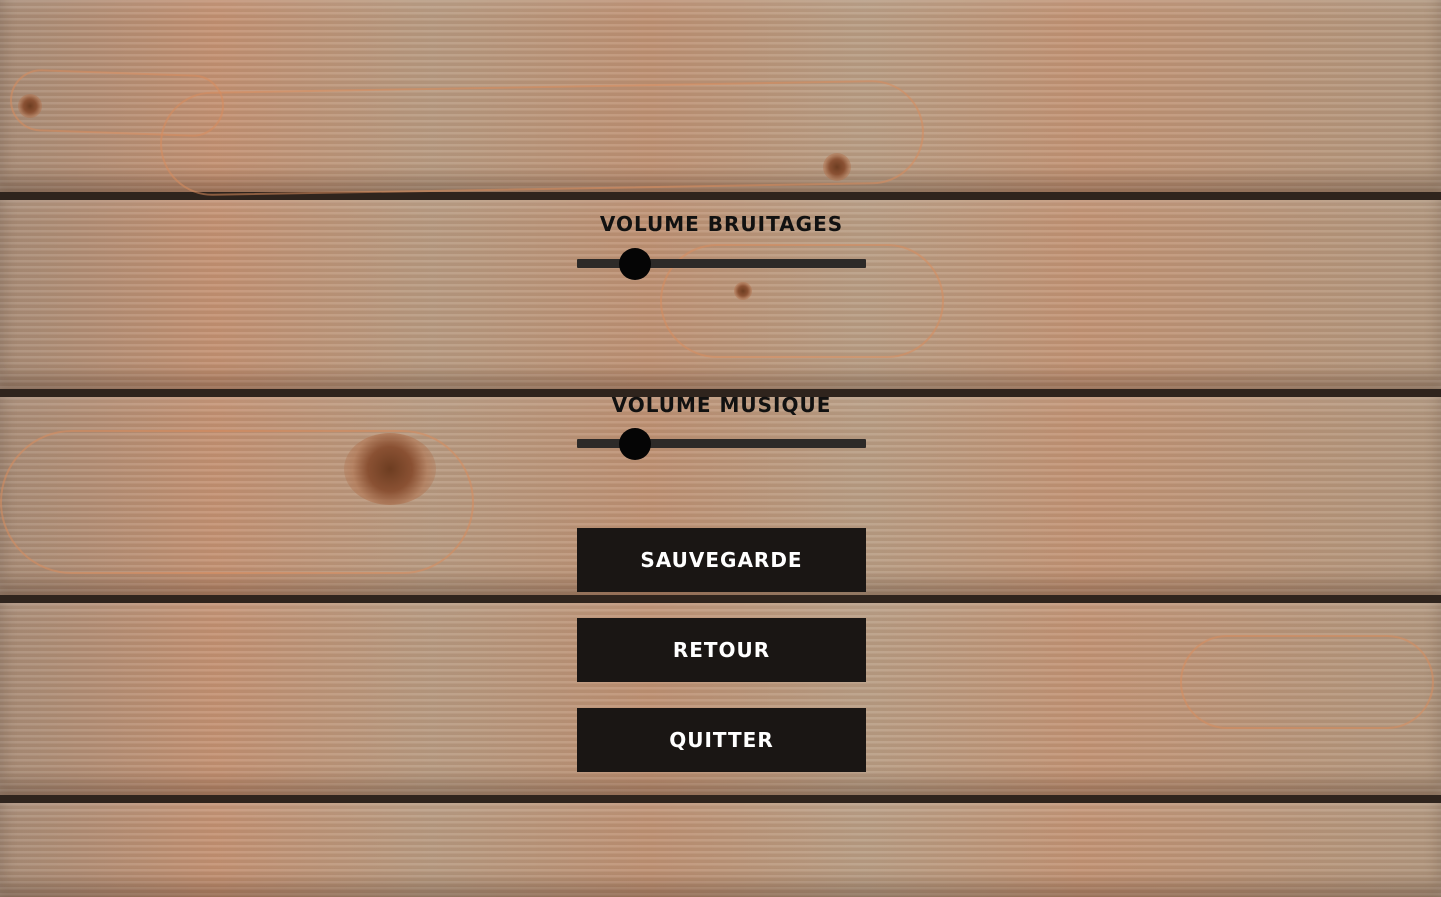 The width and height of the screenshot is (1441, 897). I want to click on sound-effects-volume-label: VOLUME BRUITAGES, so click(721, 224).